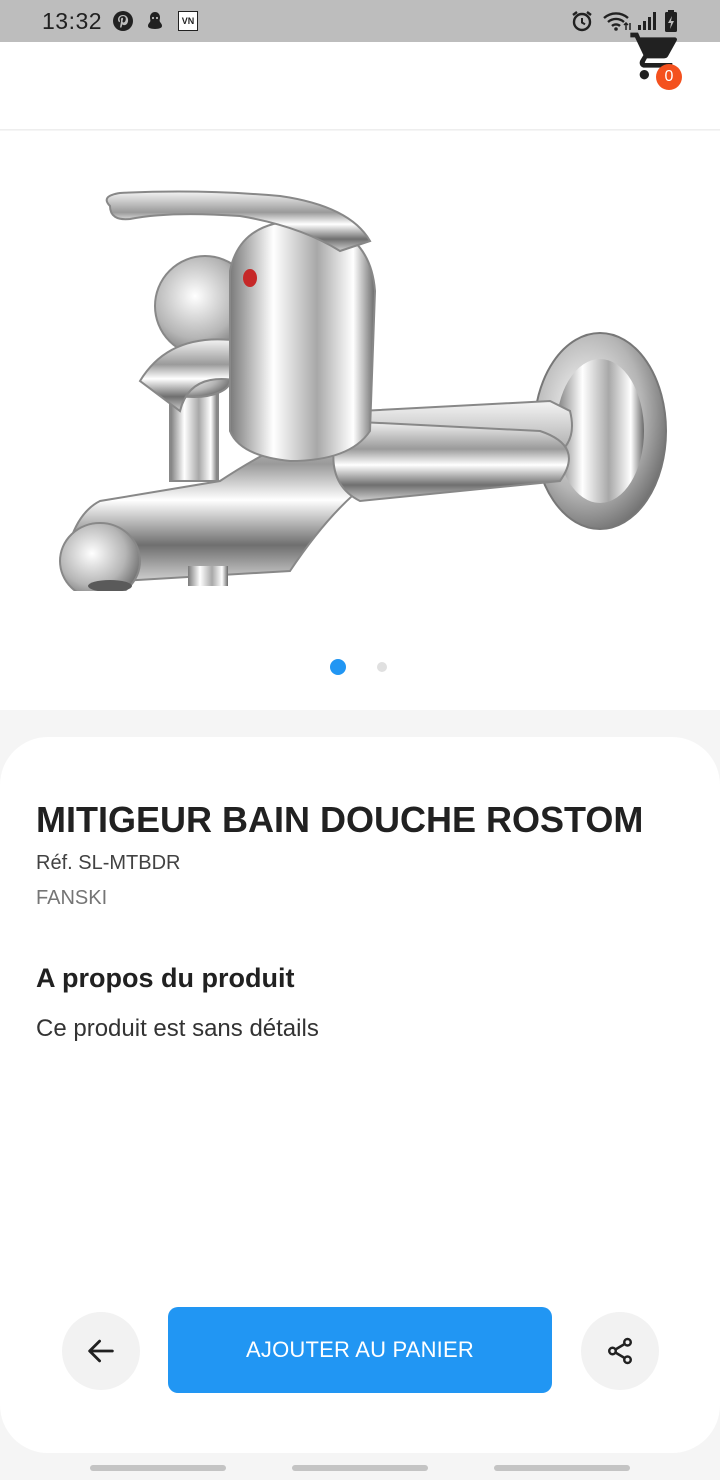 The width and height of the screenshot is (720, 1480). What do you see at coordinates (177, 1028) in the screenshot?
I see `about-text: Ce produit est sans détails` at bounding box center [177, 1028].